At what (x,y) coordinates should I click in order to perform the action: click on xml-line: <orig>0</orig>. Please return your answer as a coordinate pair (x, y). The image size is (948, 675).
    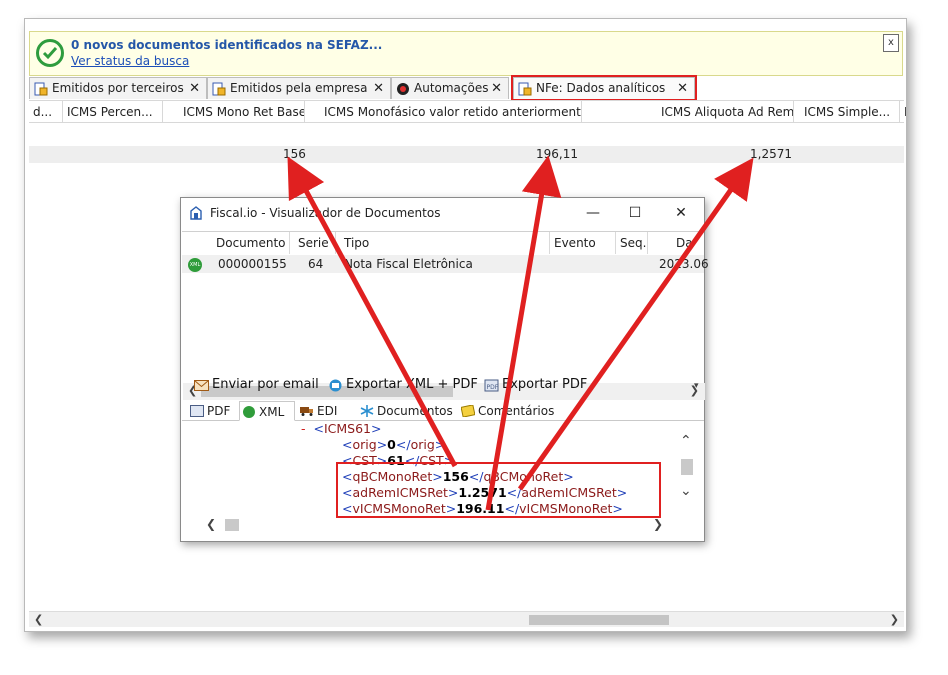
    Looking at the image, I should click on (394, 444).